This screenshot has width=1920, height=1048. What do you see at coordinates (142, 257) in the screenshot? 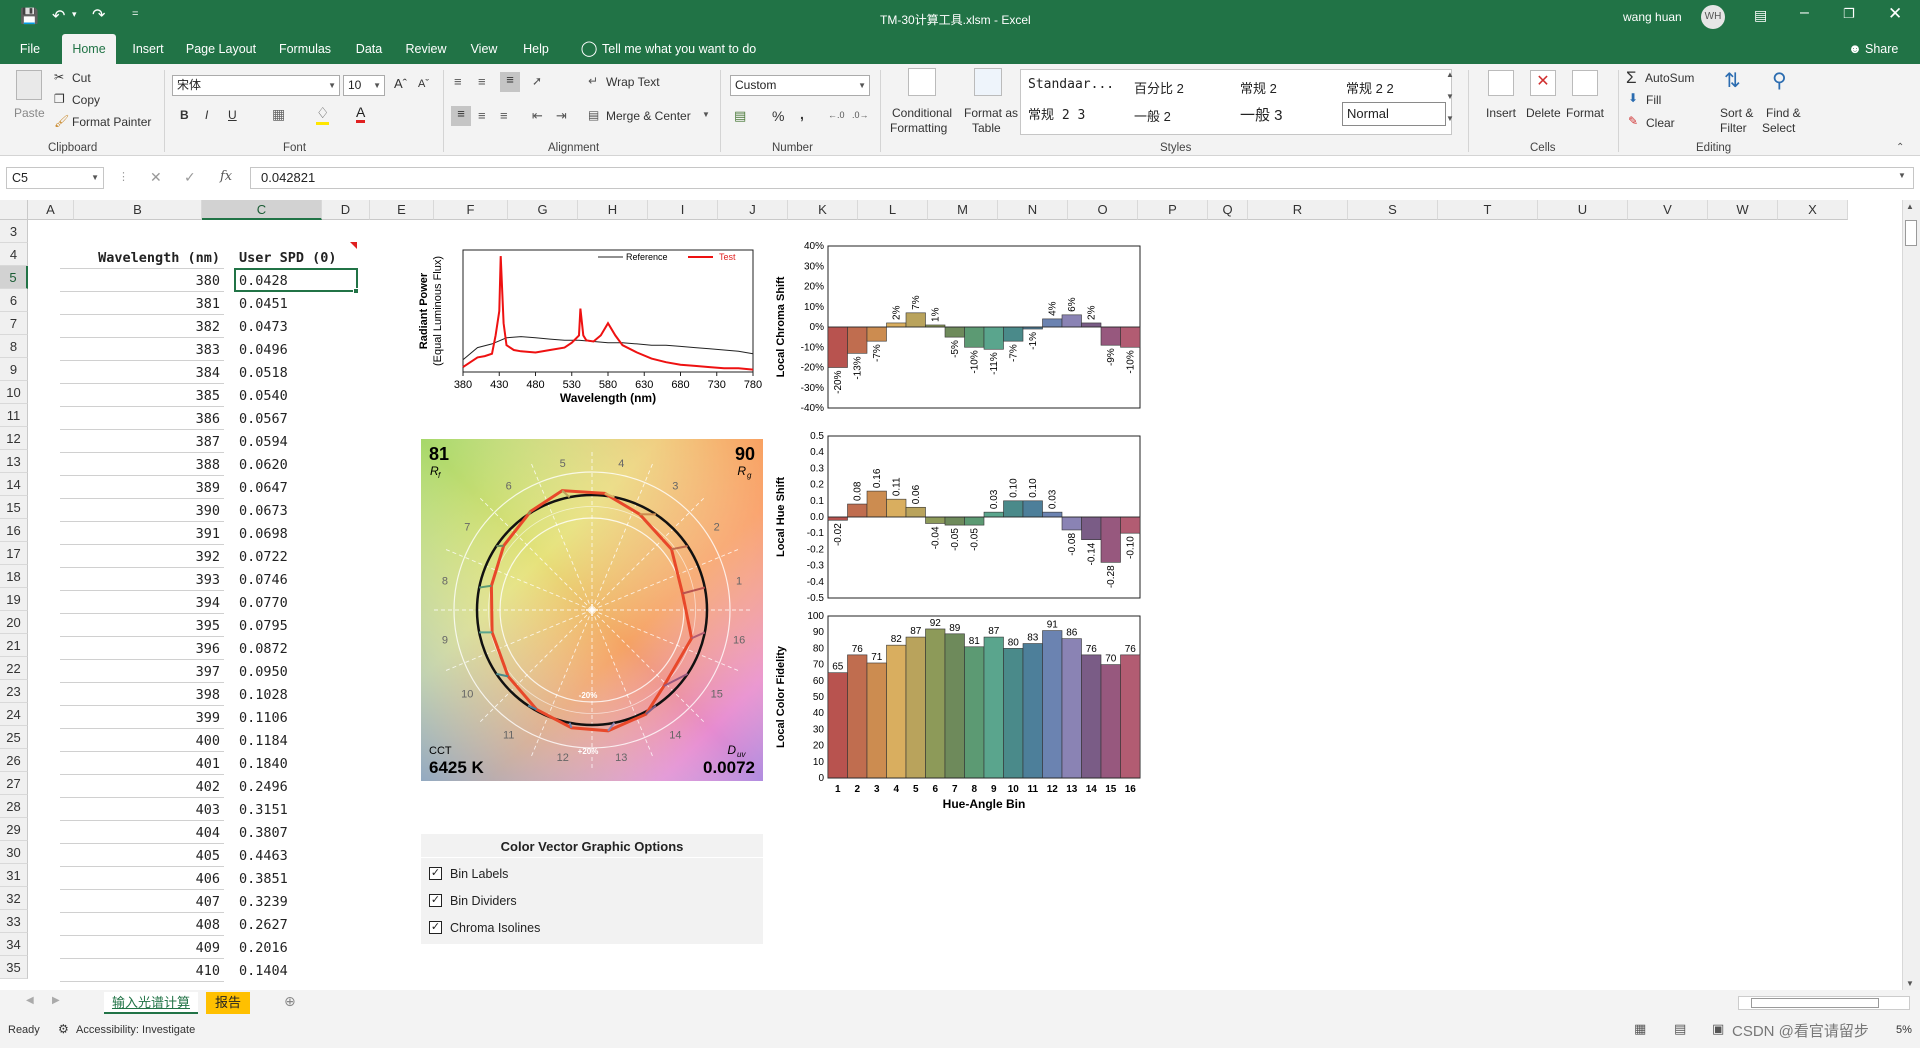
I see `header-wavelength: Wavelength (nm)` at bounding box center [142, 257].